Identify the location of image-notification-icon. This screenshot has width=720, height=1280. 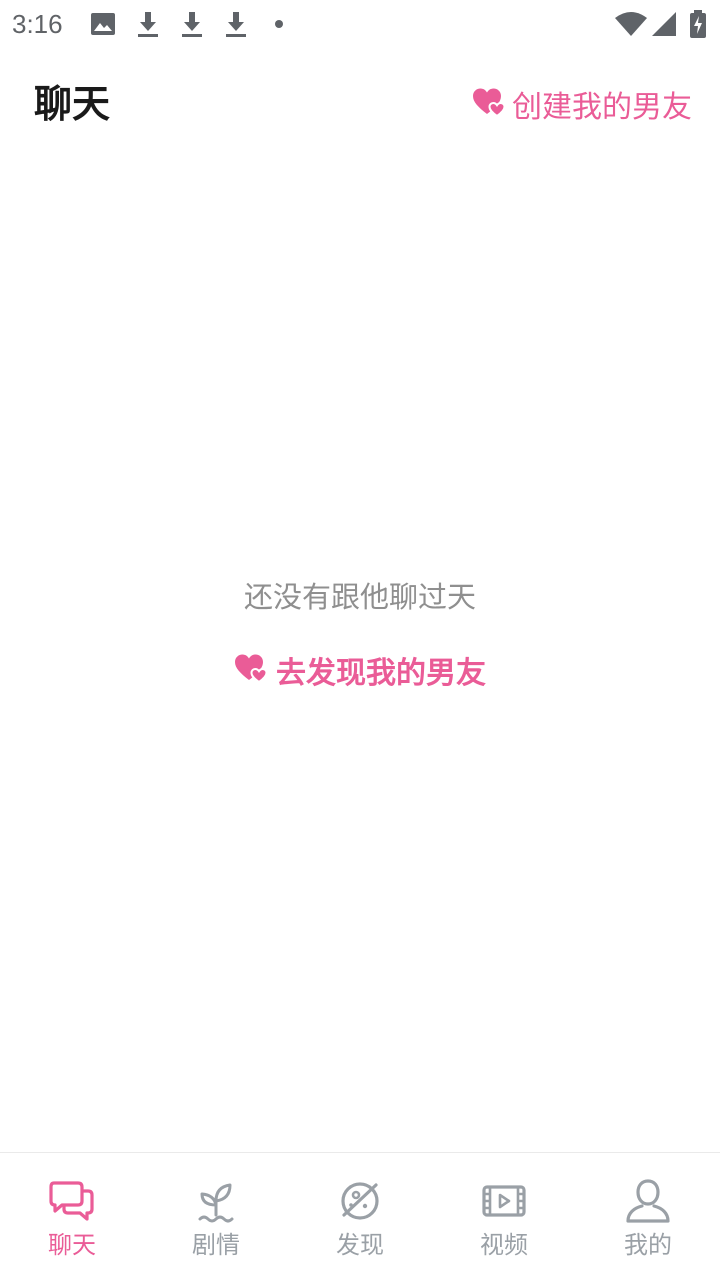
(103, 24).